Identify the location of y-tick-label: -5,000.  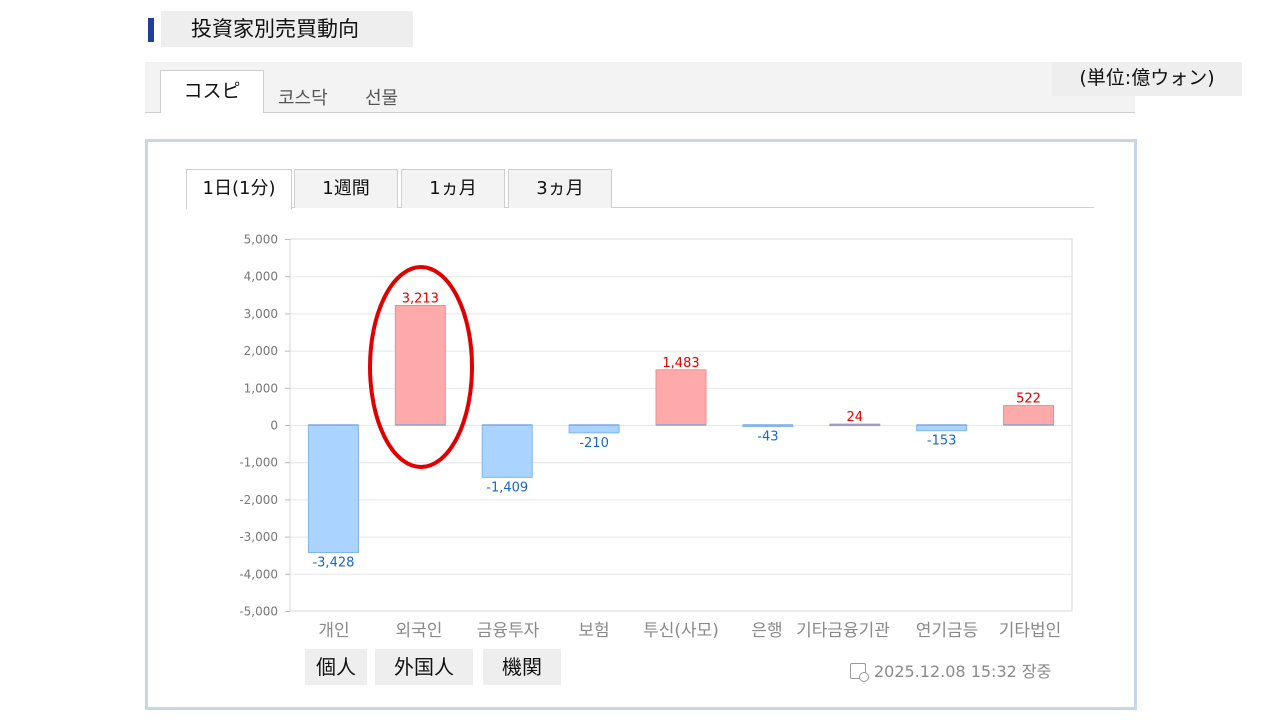
(258, 612).